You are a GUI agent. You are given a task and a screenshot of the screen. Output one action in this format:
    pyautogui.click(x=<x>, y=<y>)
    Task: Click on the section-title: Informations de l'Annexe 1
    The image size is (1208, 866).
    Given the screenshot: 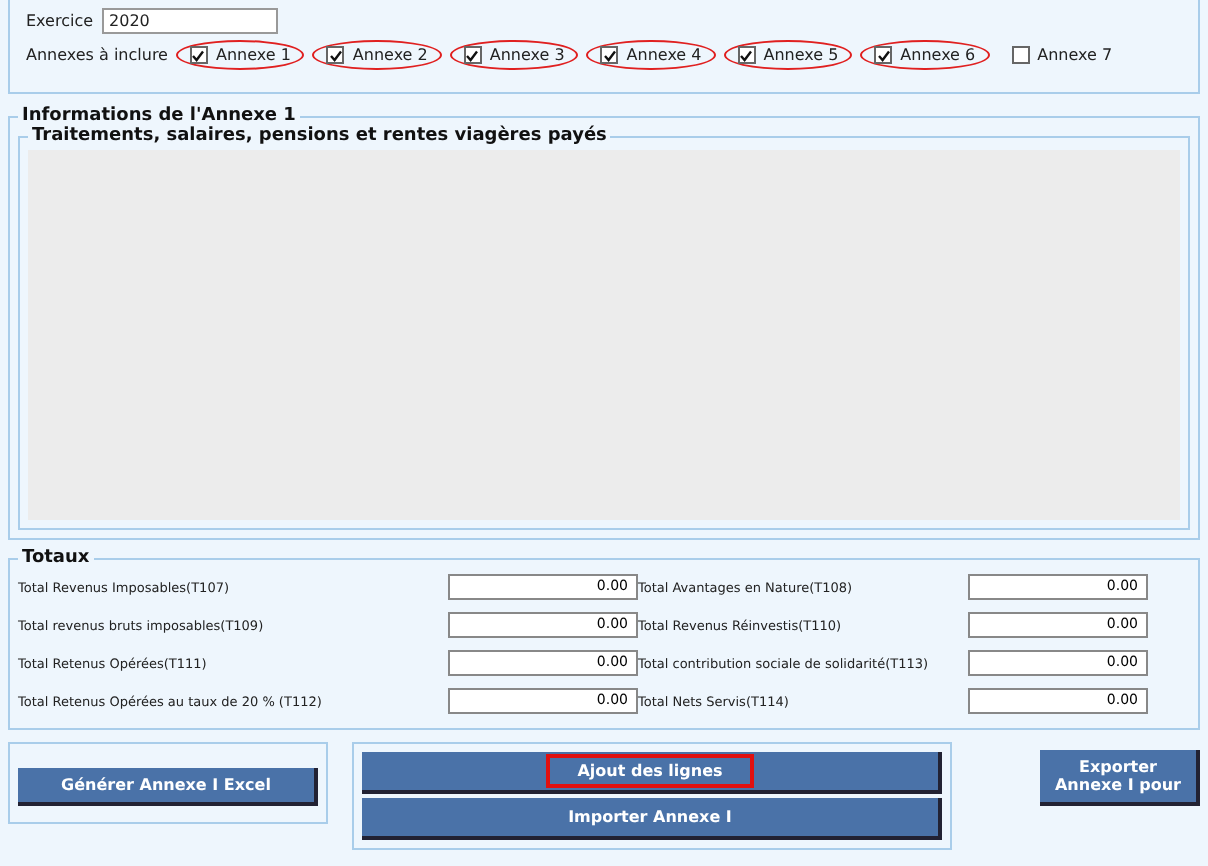 What is the action you would take?
    pyautogui.click(x=159, y=116)
    